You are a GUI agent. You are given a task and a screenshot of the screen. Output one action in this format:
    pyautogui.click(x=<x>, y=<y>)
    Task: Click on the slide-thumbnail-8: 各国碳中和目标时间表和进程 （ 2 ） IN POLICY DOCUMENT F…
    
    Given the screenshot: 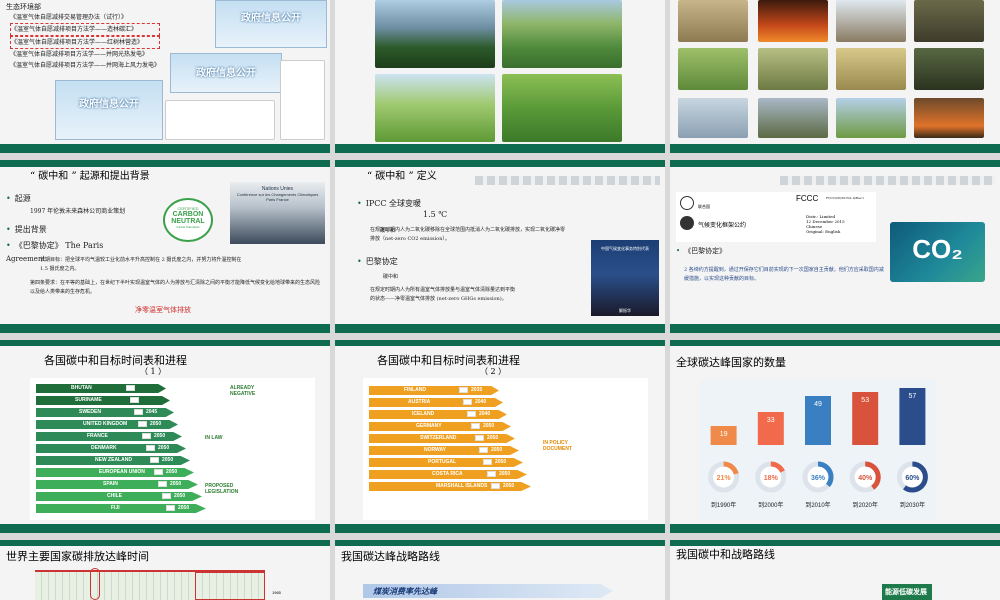 What is the action you would take?
    pyautogui.click(x=500, y=436)
    